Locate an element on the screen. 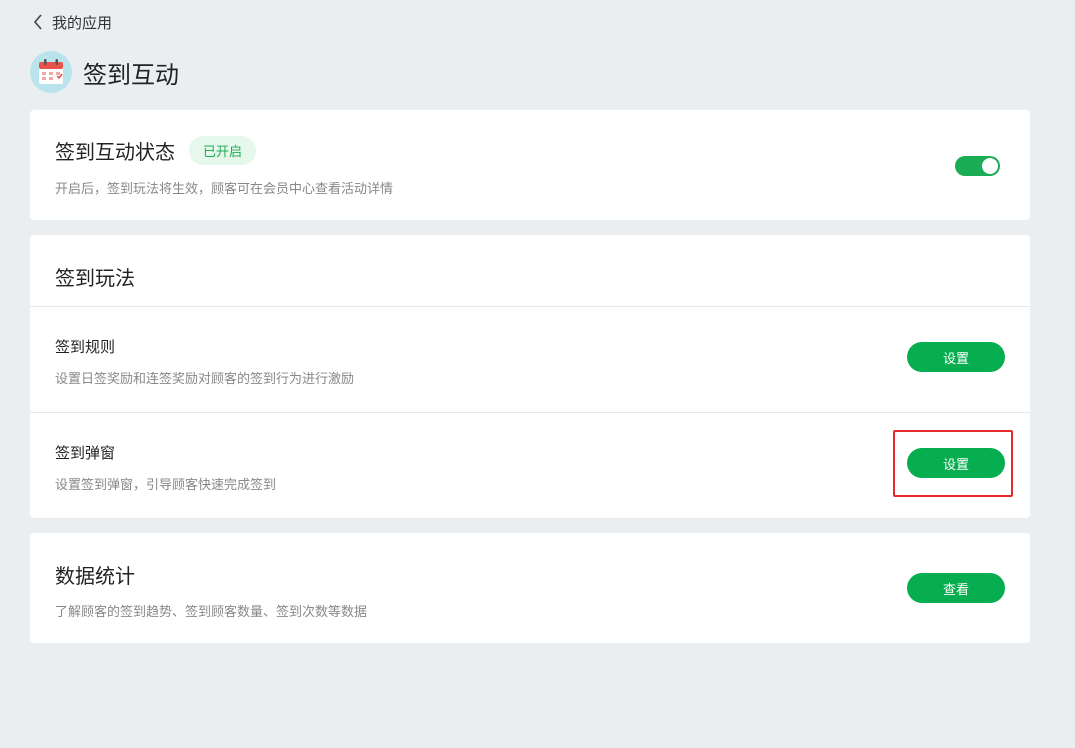 The width and height of the screenshot is (1075, 748). status-title: 签到互动状态 is located at coordinates (115, 152).